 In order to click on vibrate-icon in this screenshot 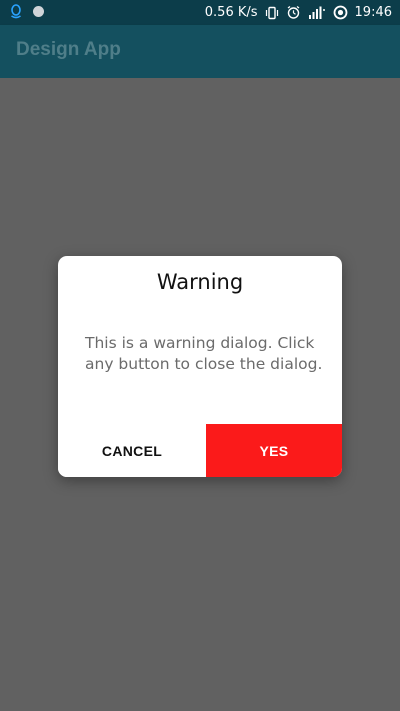, I will do `click(272, 13)`.